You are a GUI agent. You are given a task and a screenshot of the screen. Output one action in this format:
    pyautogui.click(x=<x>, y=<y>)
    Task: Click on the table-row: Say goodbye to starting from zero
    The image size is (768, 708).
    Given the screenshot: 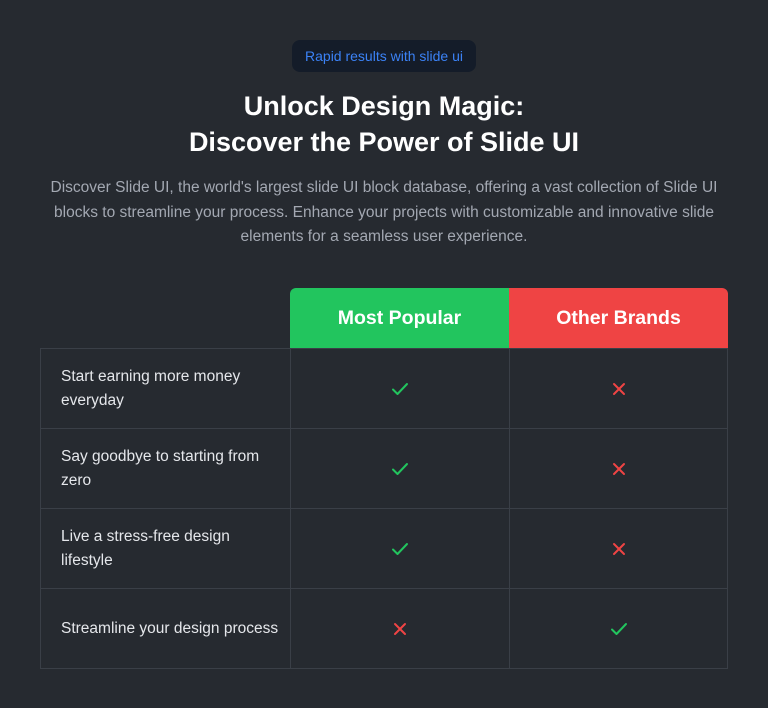 What is the action you would take?
    pyautogui.click(x=384, y=469)
    